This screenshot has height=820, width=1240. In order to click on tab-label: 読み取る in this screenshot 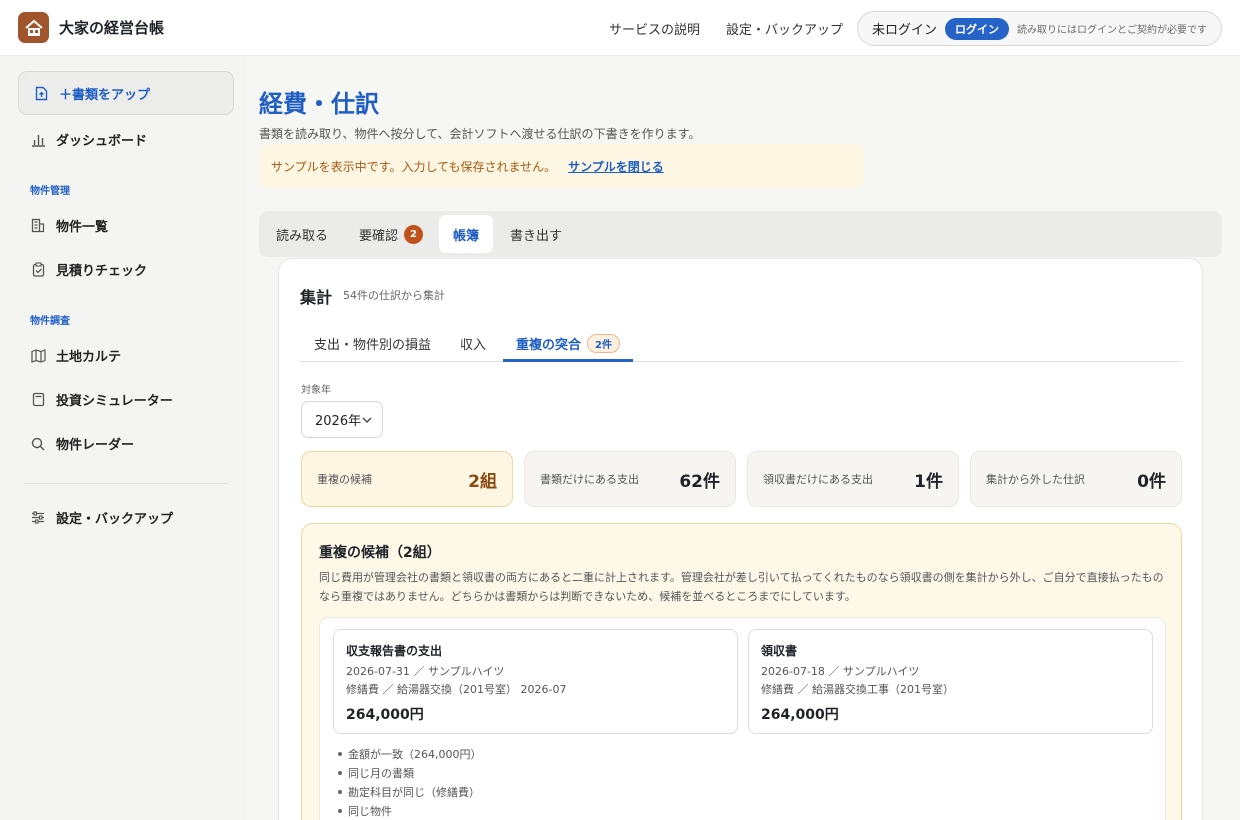, I will do `click(301, 236)`.